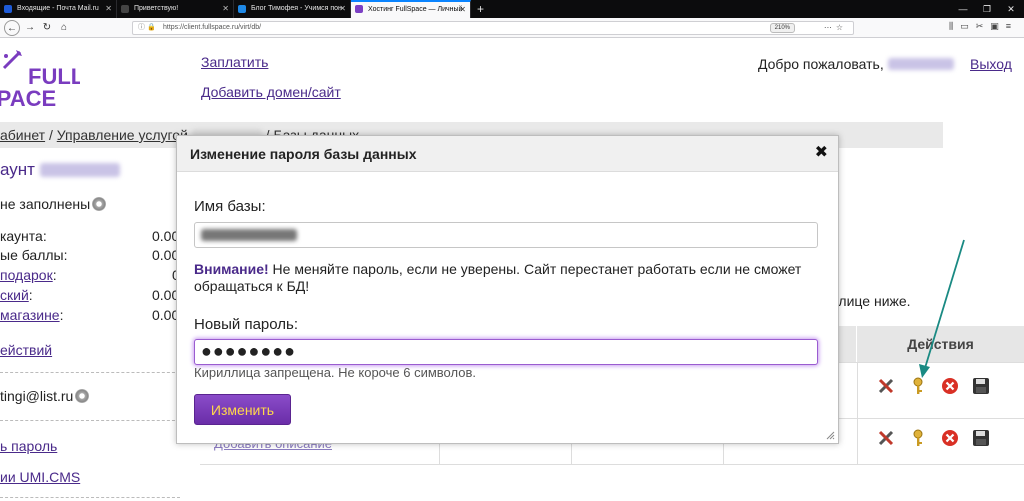  I want to click on dialog-title: Изменение пароля базы данных, so click(507, 154).